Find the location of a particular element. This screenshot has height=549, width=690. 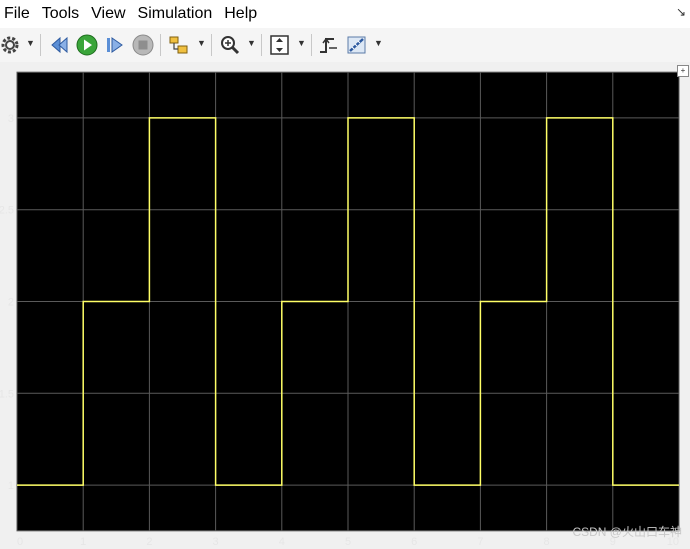

menu-help: Help is located at coordinates (242, 14).